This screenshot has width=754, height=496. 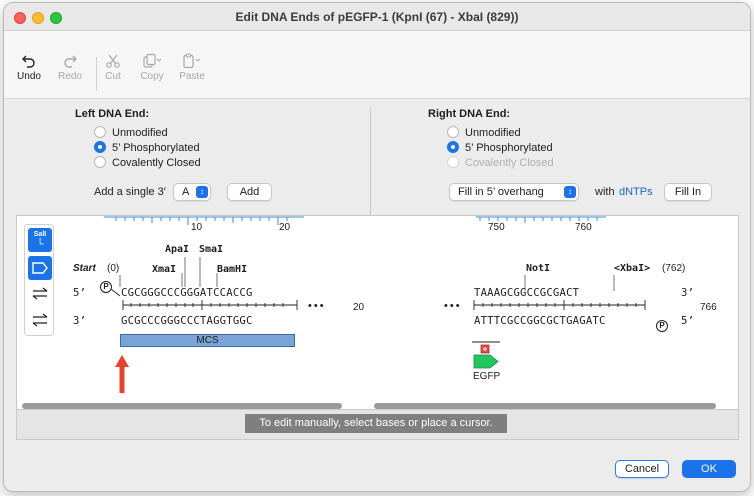 I want to click on undo-button: Undo, so click(x=29, y=67).